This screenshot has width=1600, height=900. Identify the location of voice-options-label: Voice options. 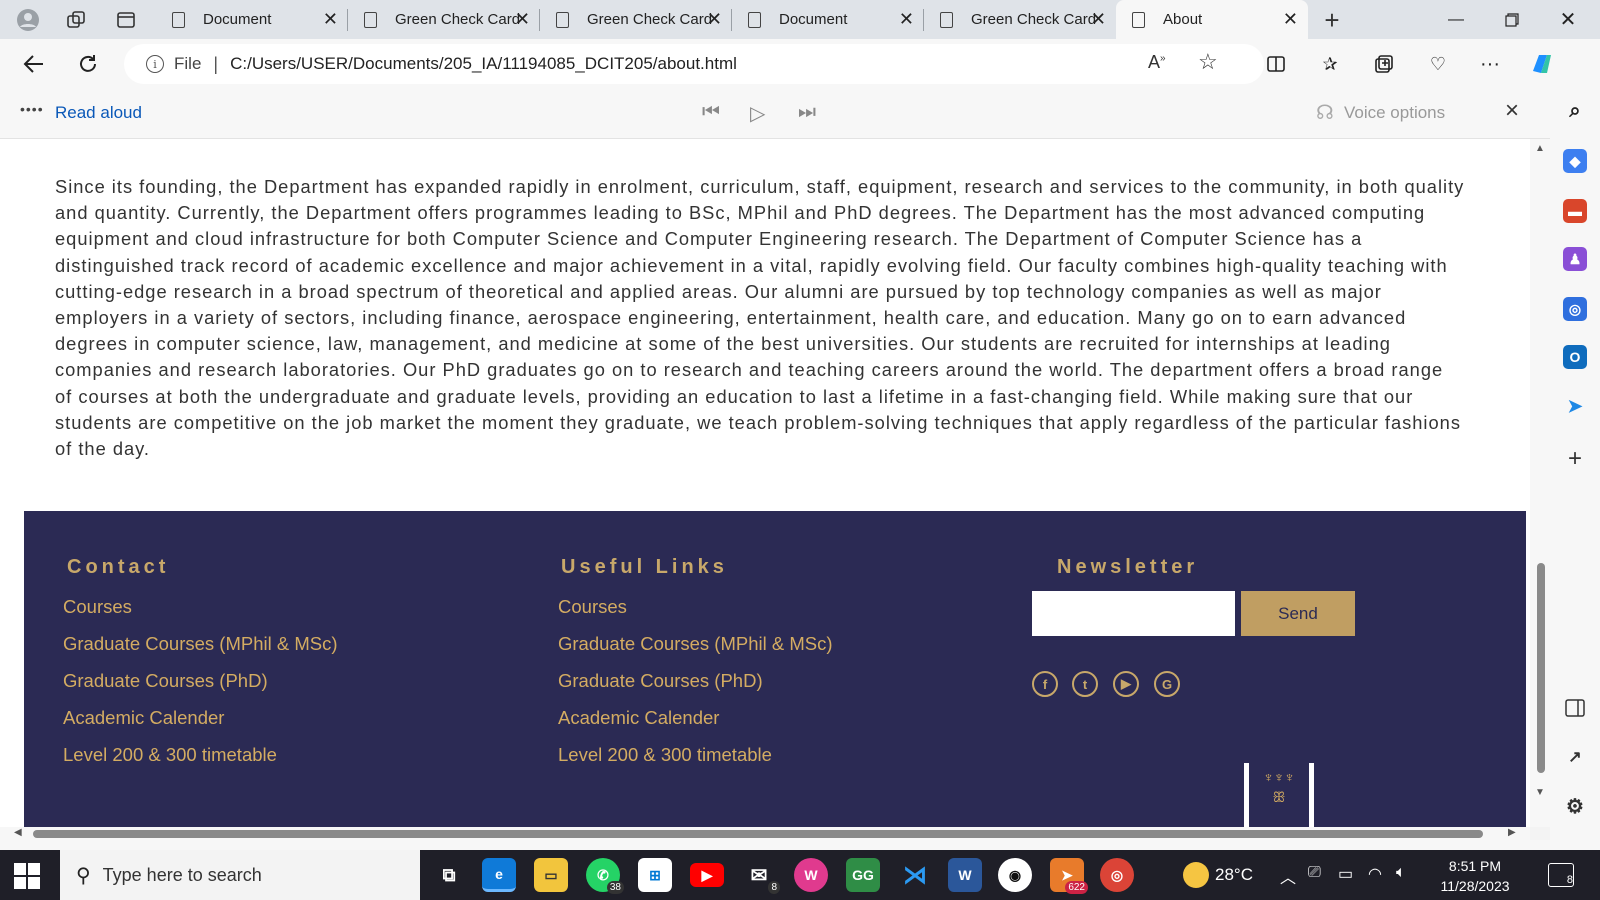
(1394, 113).